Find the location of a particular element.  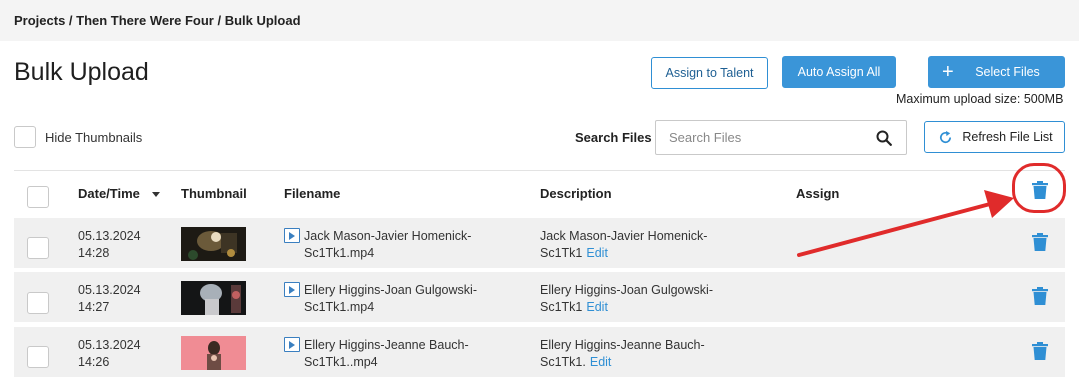

refresh-file-list-button: Refresh File List is located at coordinates (994, 137).